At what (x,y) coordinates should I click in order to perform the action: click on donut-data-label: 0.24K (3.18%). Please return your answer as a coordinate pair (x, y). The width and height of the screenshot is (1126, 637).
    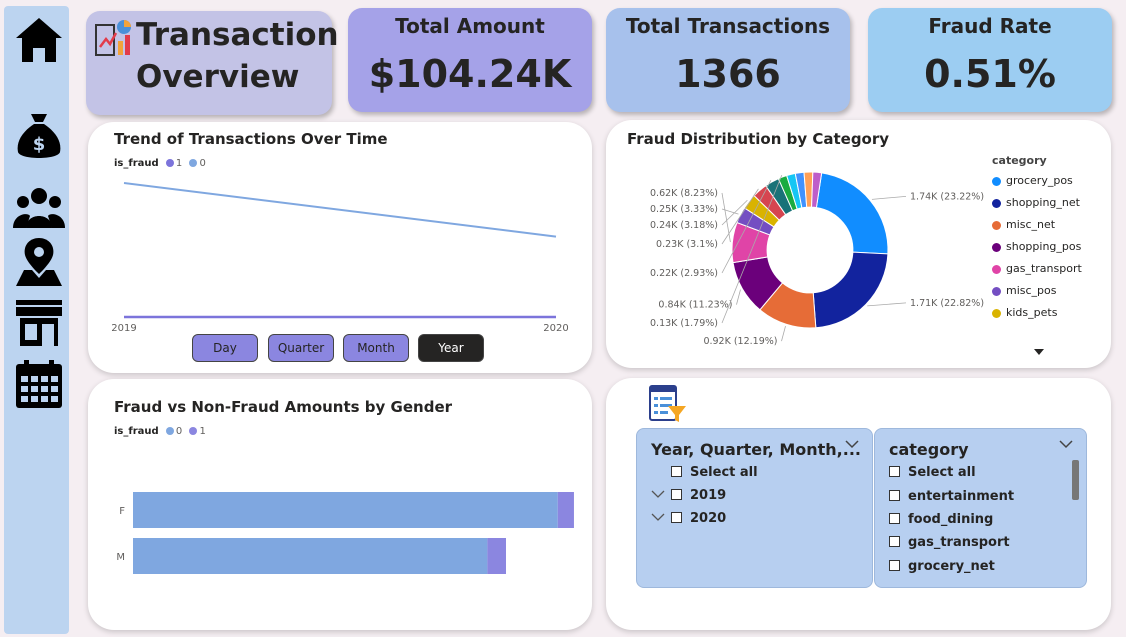
    Looking at the image, I should click on (684, 225).